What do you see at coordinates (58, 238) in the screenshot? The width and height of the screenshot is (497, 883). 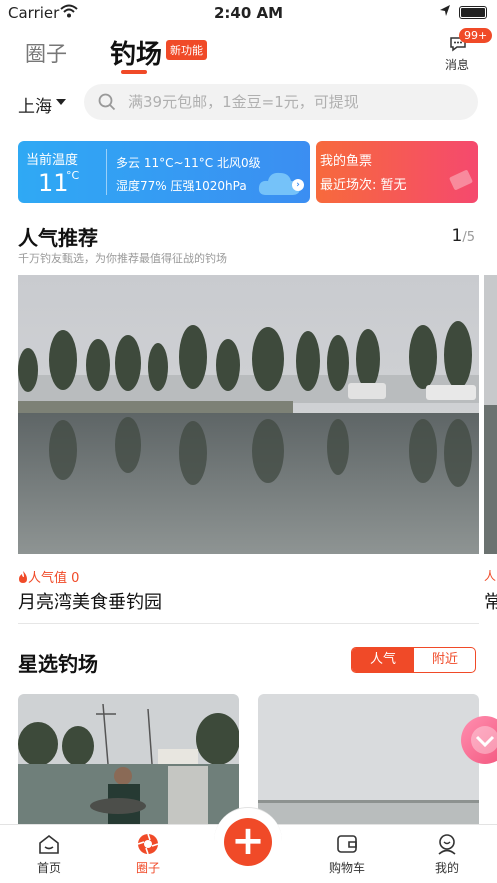 I see `popular-section-title: 人气推荐` at bounding box center [58, 238].